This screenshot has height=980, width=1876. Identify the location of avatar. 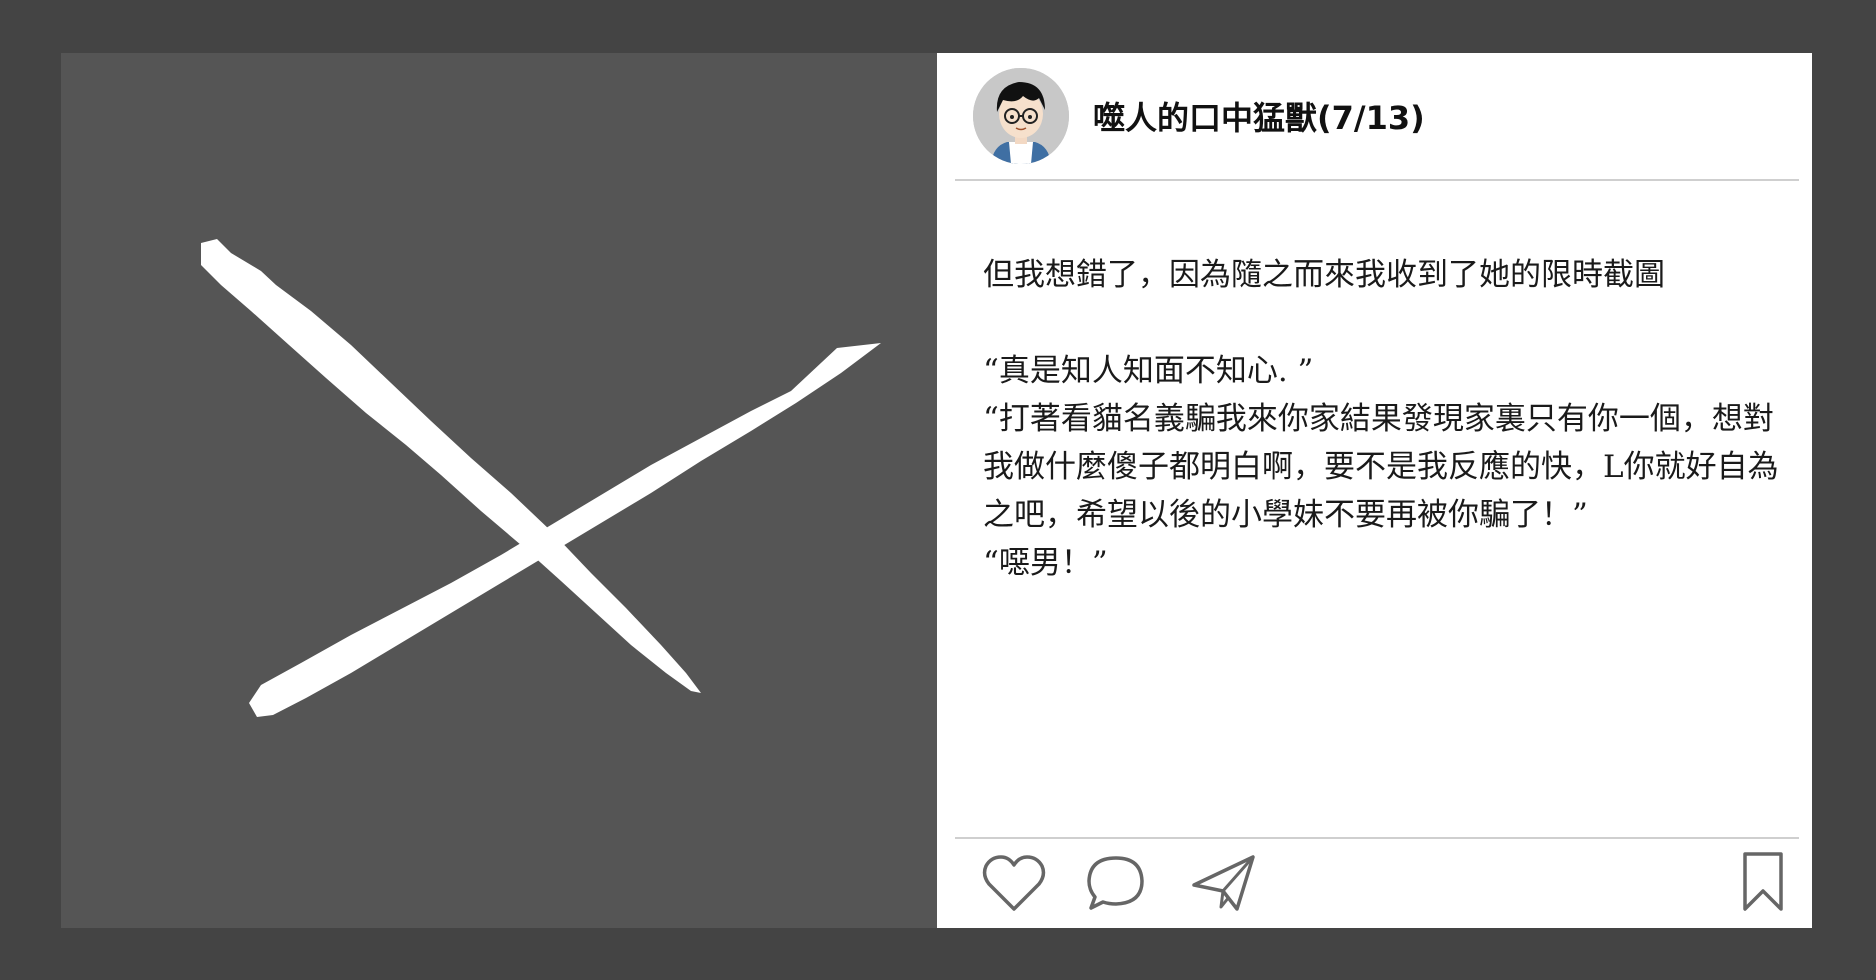
(1021, 116).